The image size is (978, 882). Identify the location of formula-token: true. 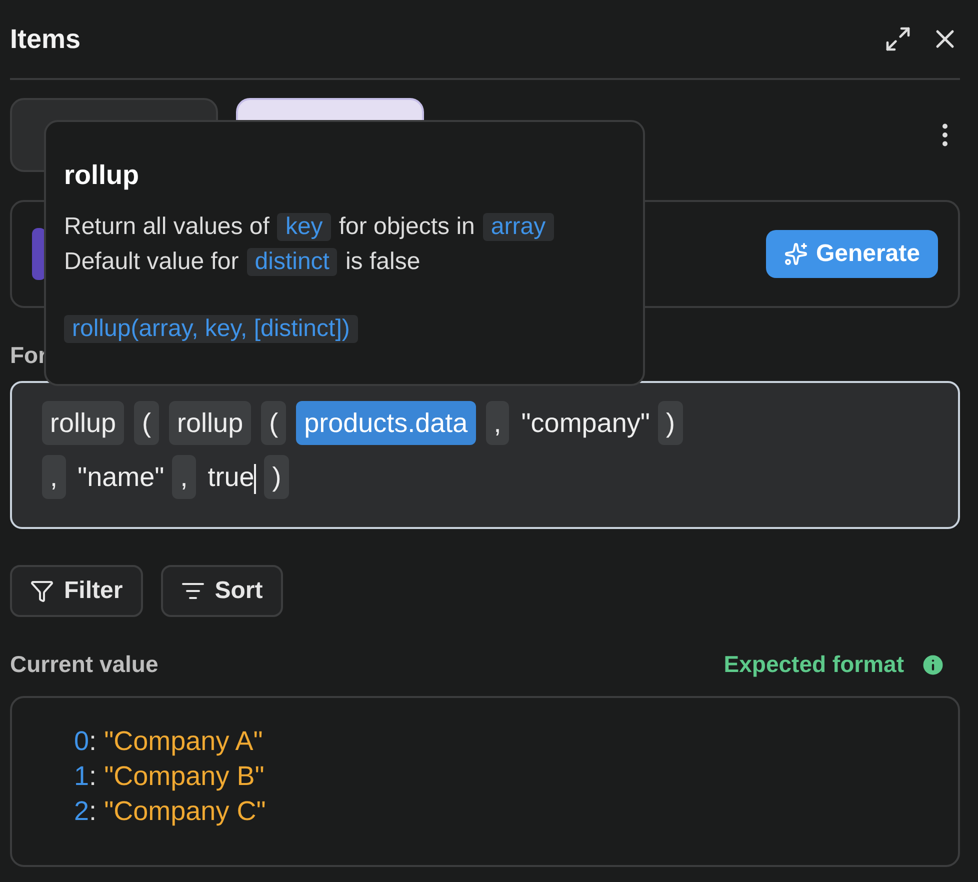
(232, 478).